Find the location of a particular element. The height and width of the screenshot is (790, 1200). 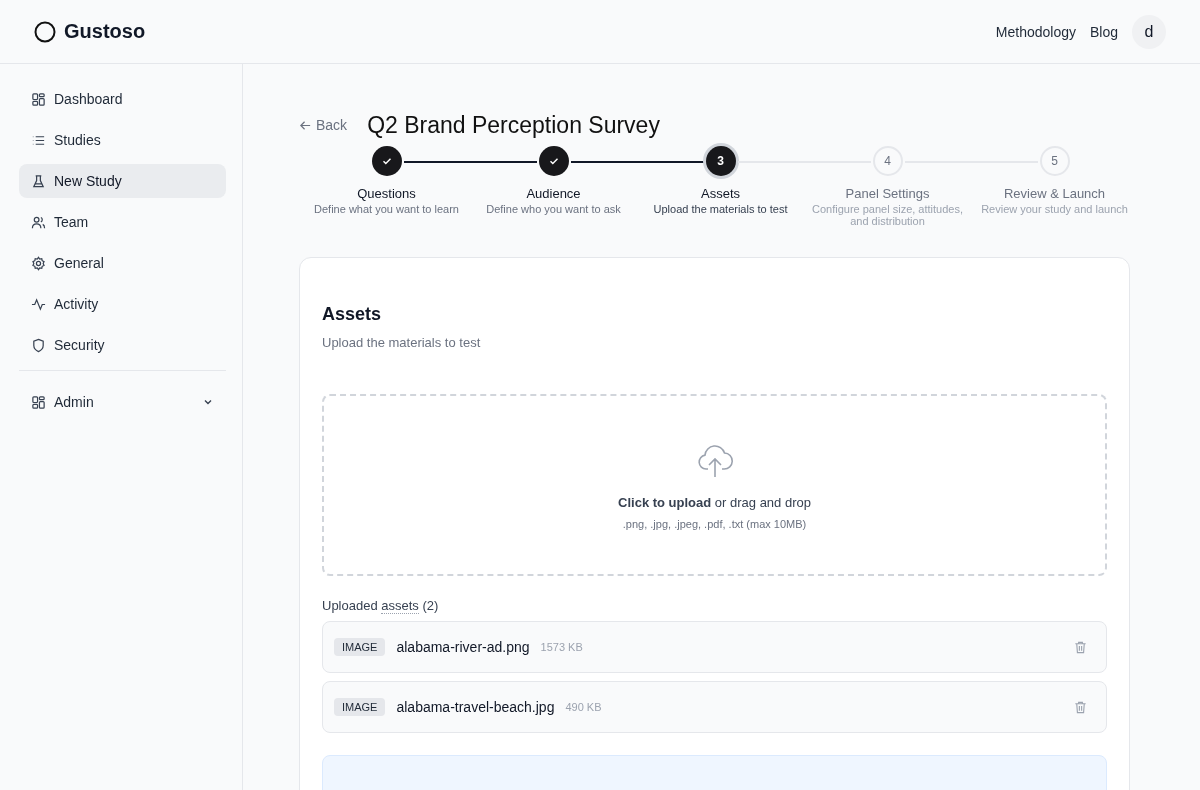

step-title: Questions is located at coordinates (386, 193).